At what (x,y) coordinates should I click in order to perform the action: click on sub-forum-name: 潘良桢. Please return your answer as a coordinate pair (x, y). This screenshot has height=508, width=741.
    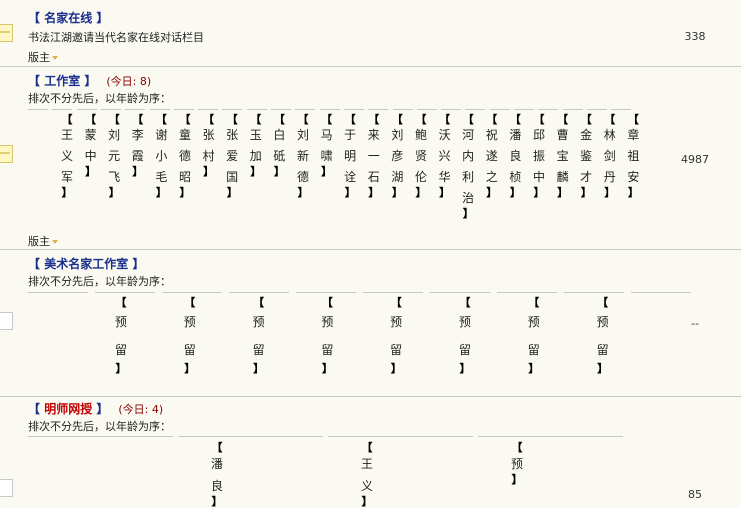
    Looking at the image, I should click on (515, 156).